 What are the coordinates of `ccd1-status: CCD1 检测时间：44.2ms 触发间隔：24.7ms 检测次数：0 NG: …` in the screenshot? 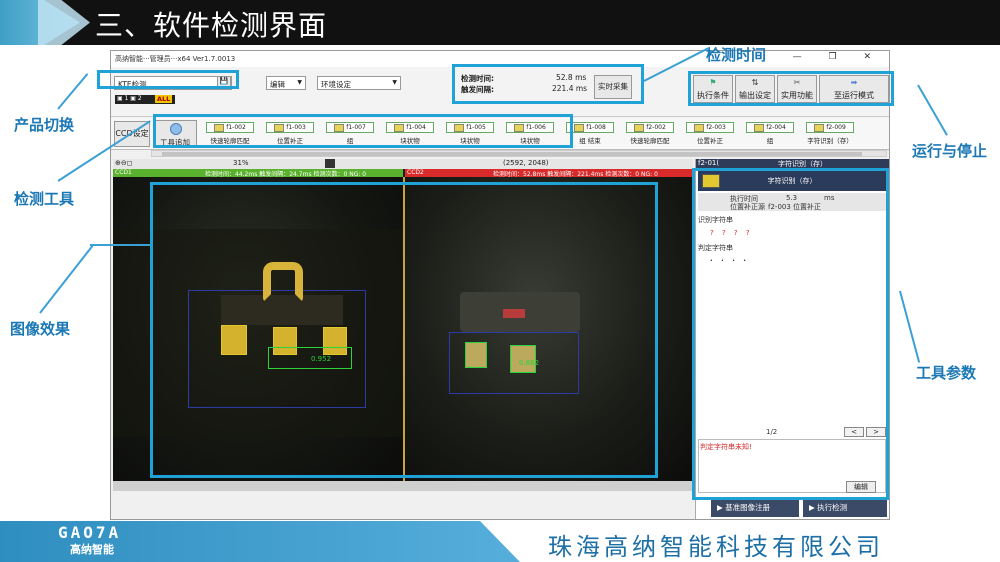 It's located at (258, 173).